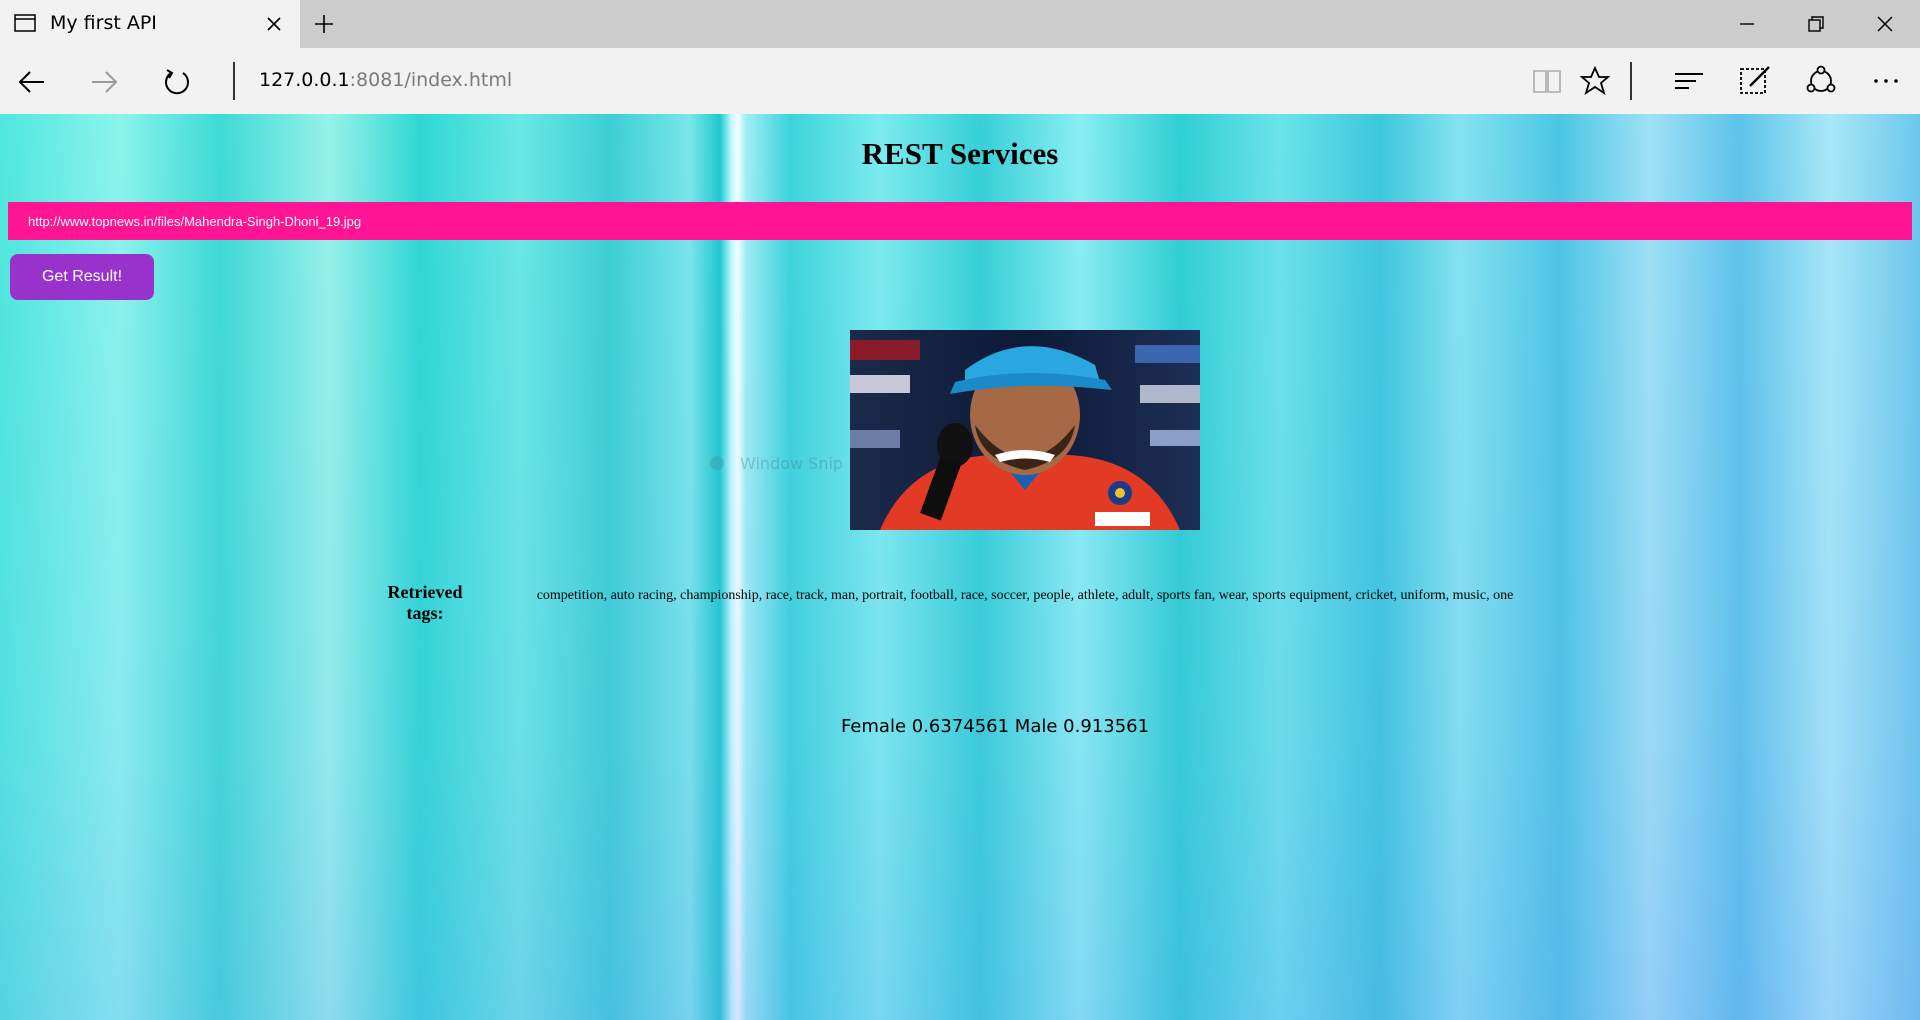  Describe the element at coordinates (960, 153) in the screenshot. I see `page-title: REST Services` at that location.